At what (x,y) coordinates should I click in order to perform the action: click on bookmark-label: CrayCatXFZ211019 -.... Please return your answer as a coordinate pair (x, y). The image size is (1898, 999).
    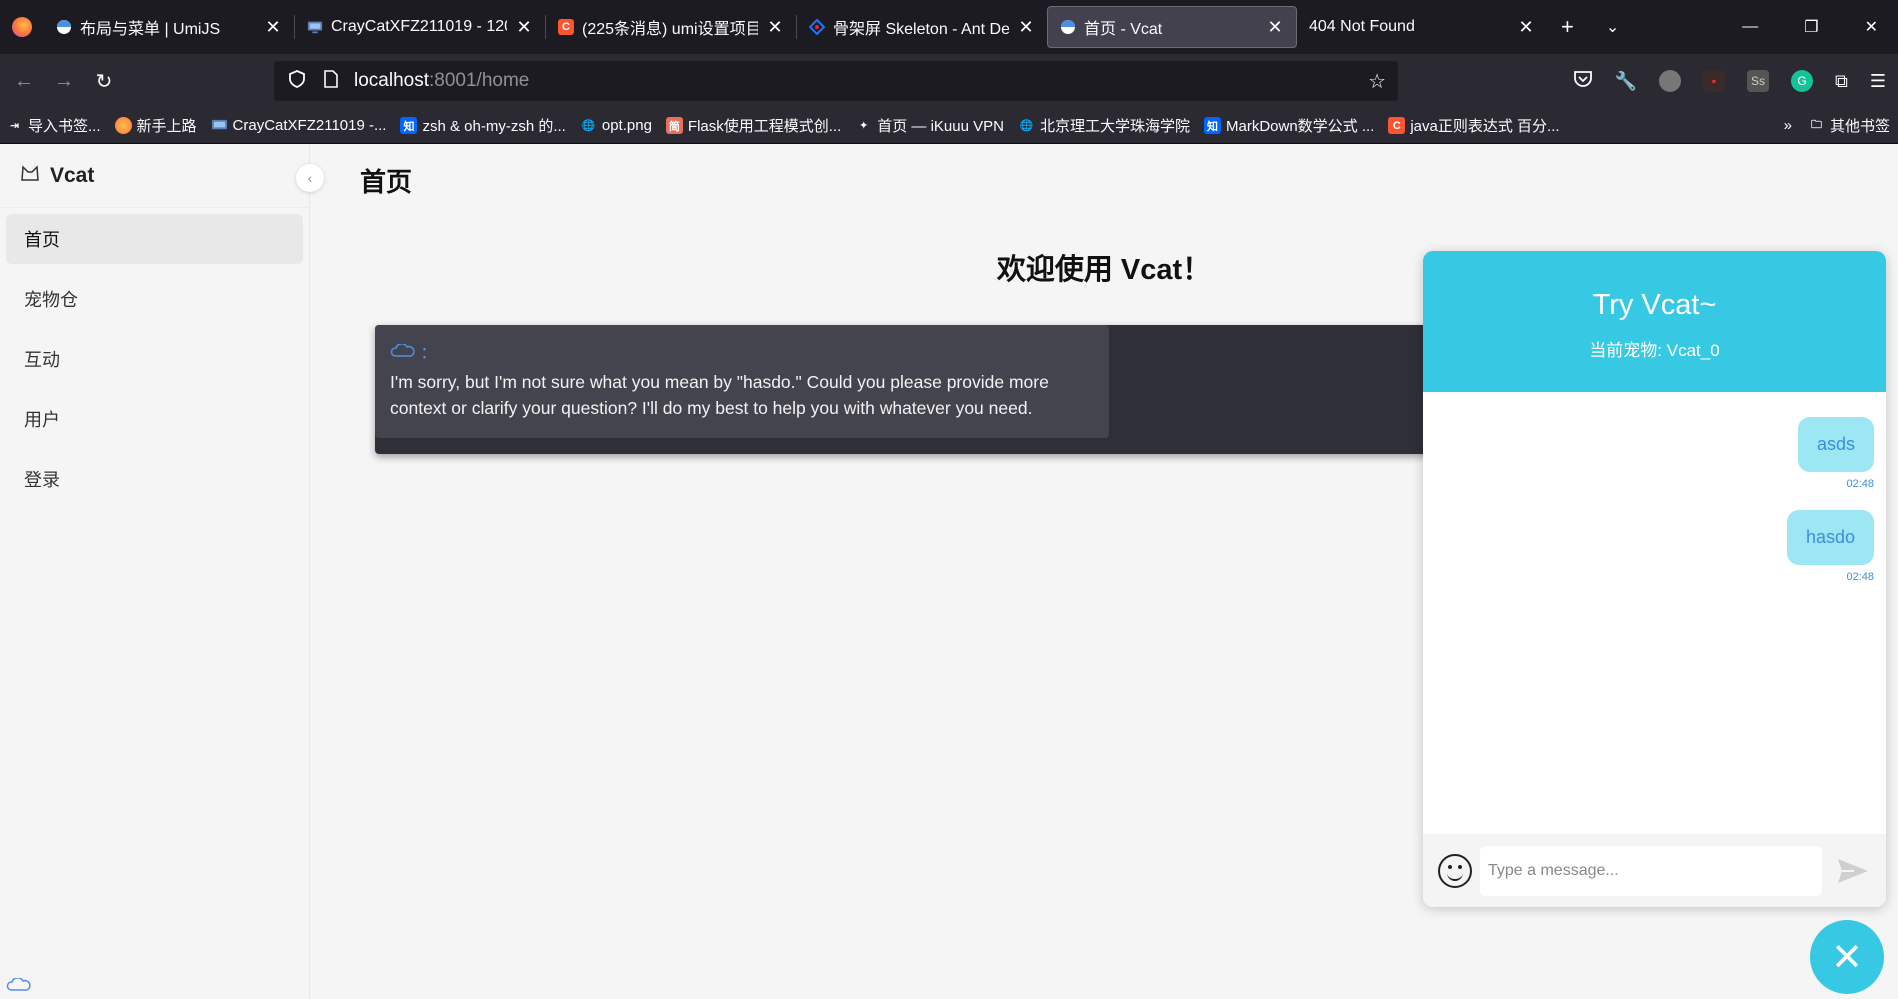
    Looking at the image, I should click on (309, 125).